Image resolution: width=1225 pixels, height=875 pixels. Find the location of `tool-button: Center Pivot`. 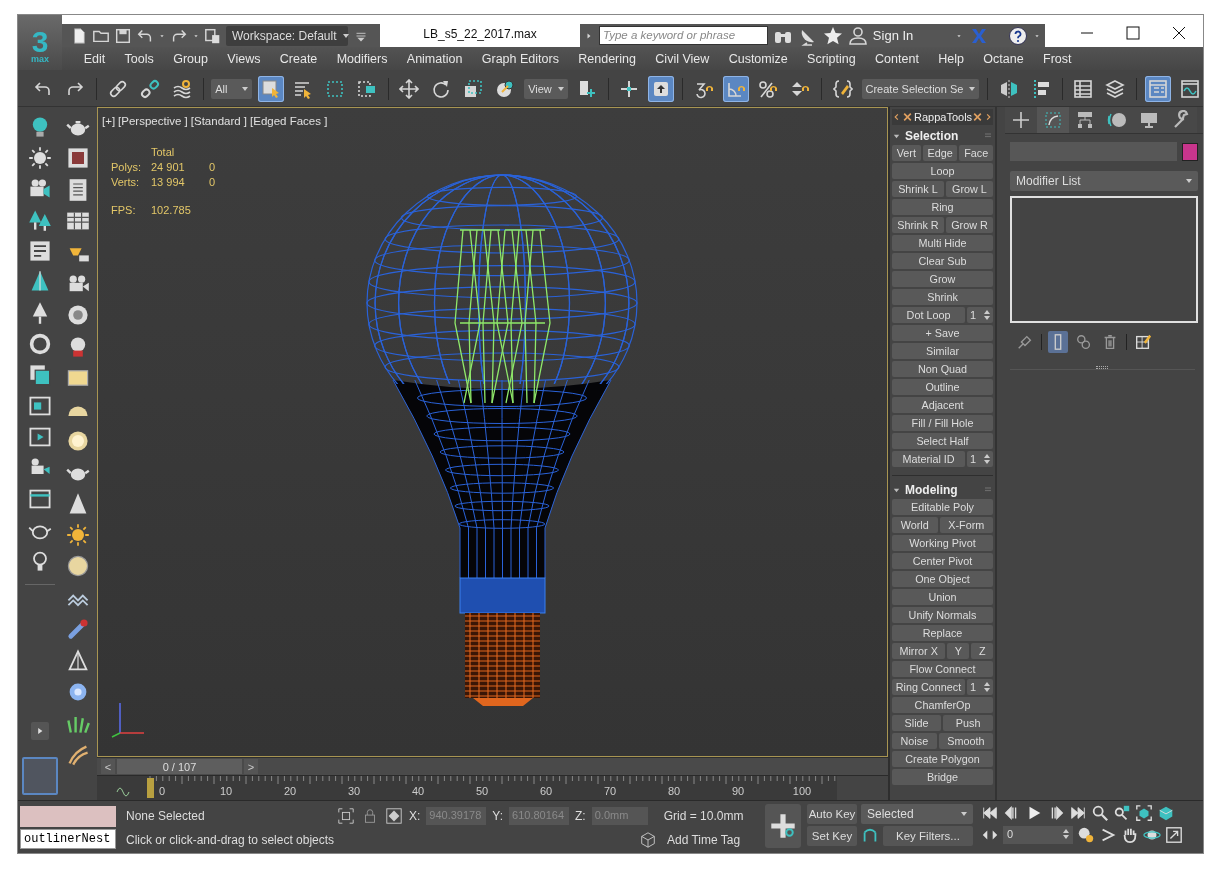

tool-button: Center Pivot is located at coordinates (942, 561).